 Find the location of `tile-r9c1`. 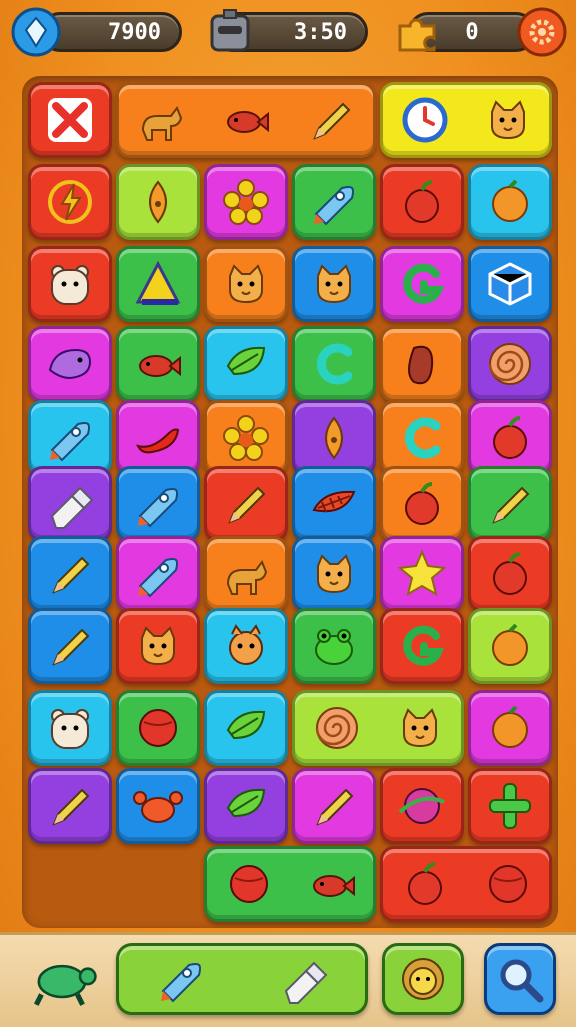

tile-r9c1 is located at coordinates (70, 728).